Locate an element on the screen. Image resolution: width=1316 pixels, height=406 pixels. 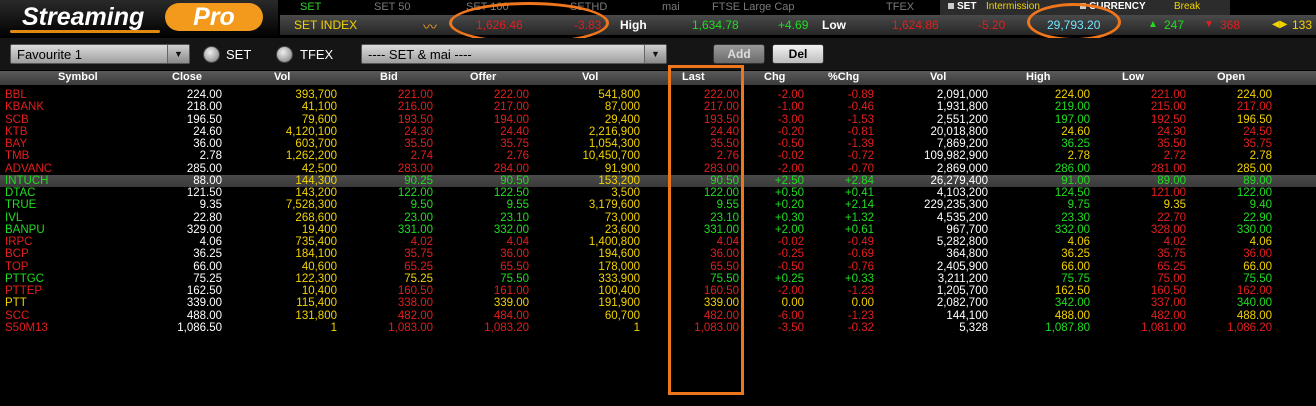
col-pchg: %Chg is located at coordinates (843, 77).